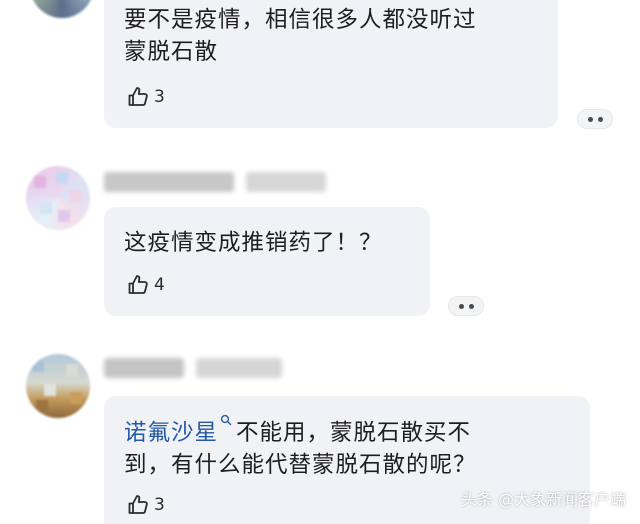 This screenshot has height=524, width=640. I want to click on like-count: 4, so click(159, 285).